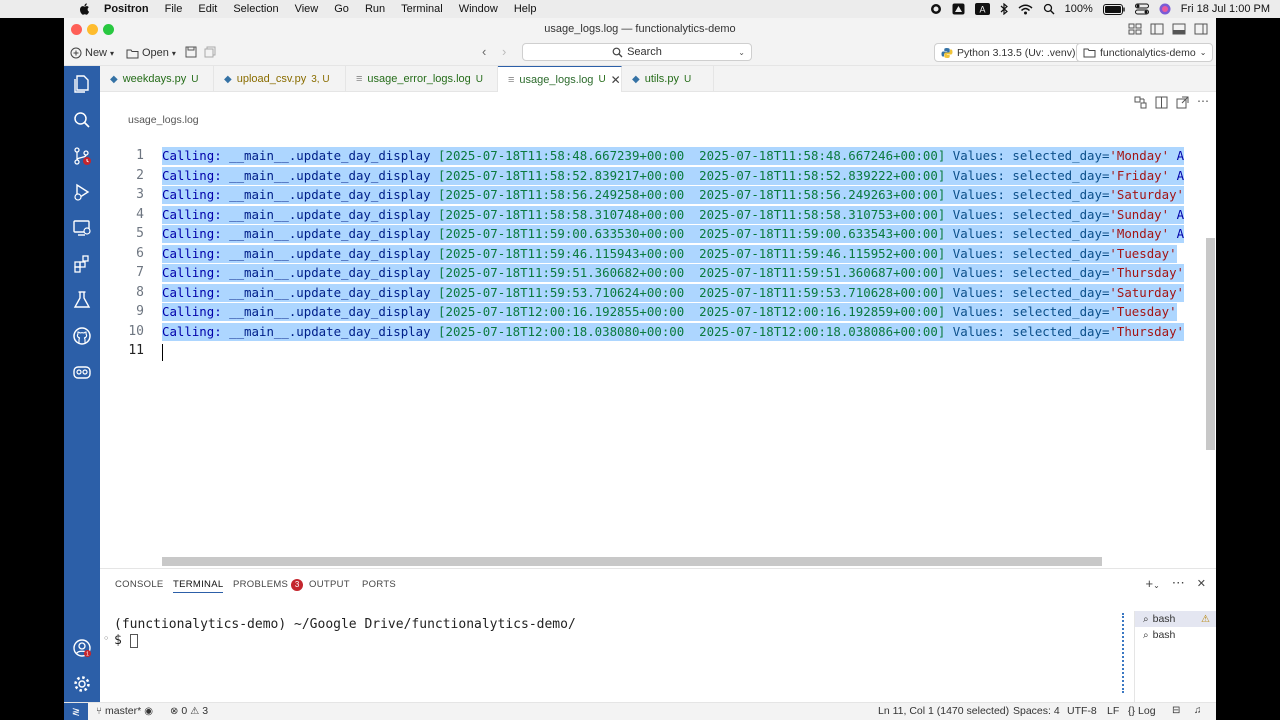 Image resolution: width=1280 pixels, height=720 pixels. What do you see at coordinates (1145, 52) in the screenshot?
I see `workspace-selector: functionalytics-demo ⌄` at bounding box center [1145, 52].